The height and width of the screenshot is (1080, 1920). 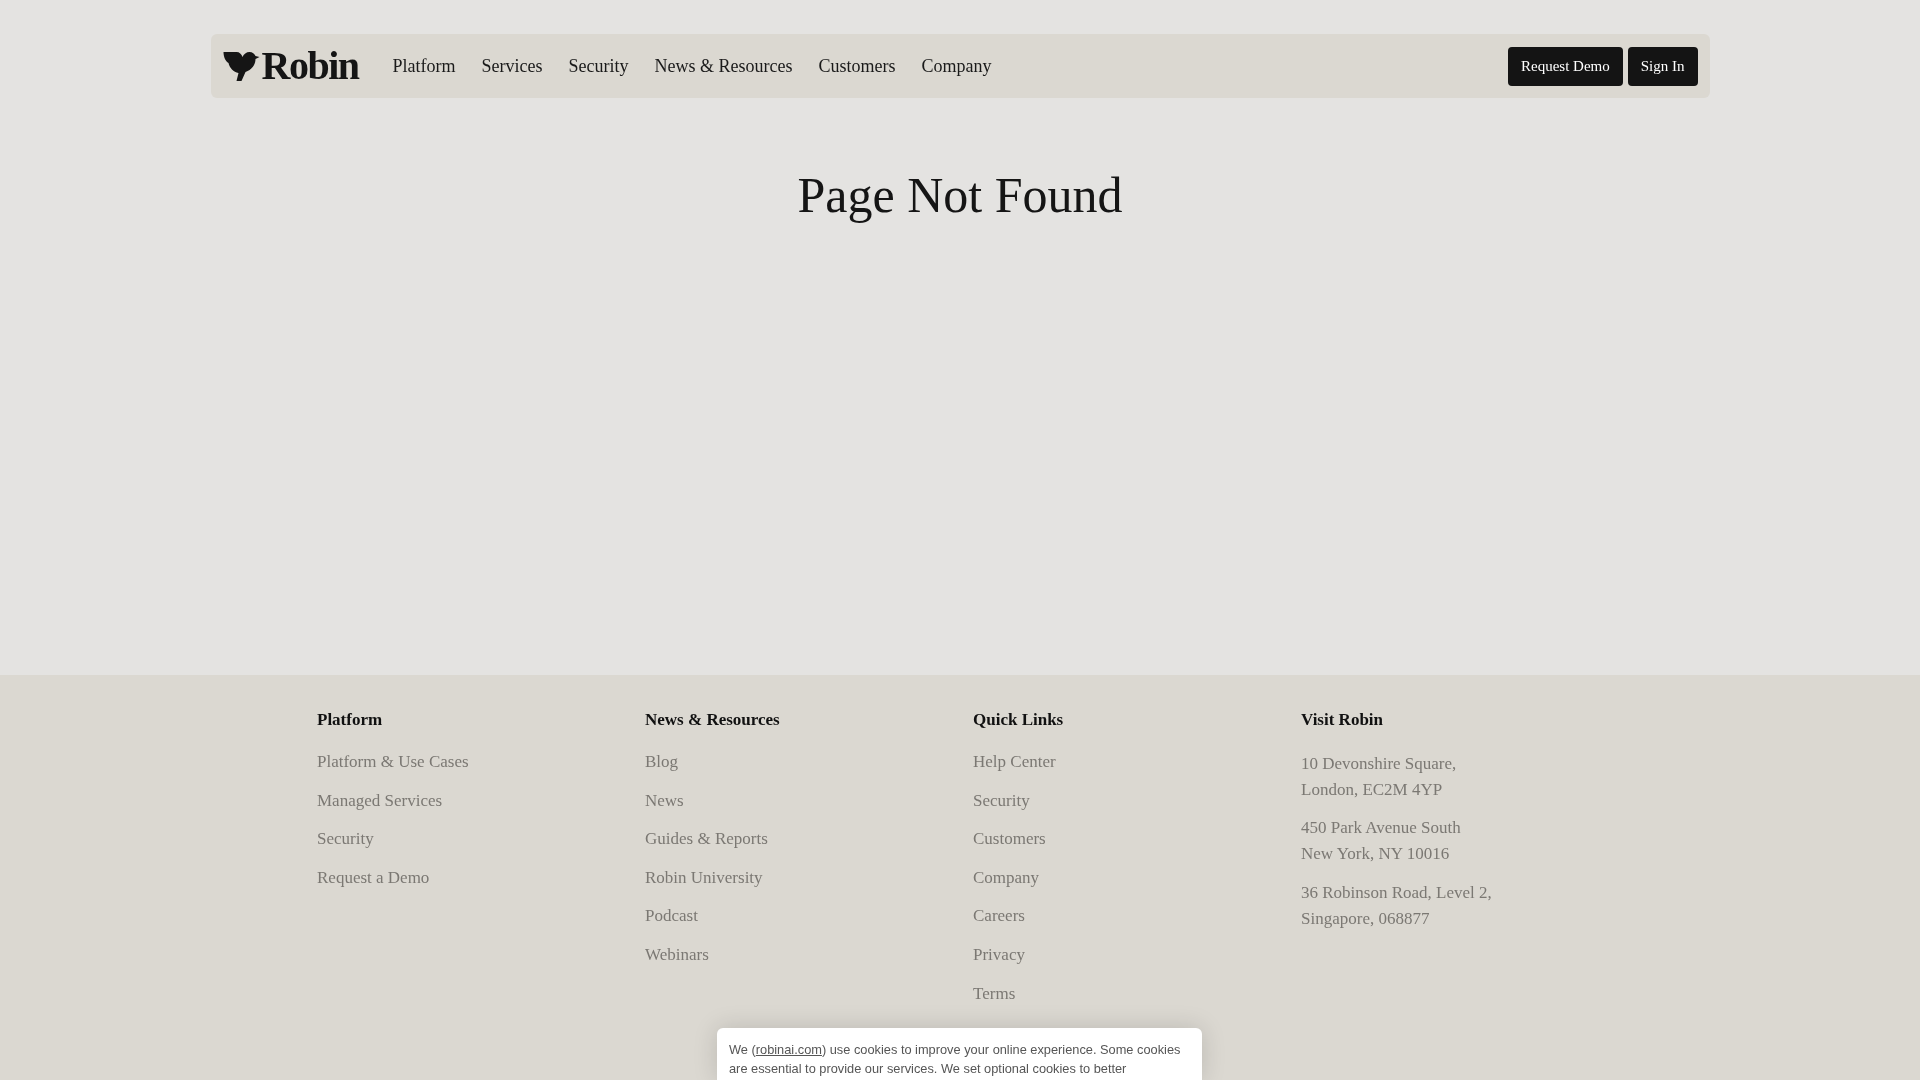 I want to click on footer-link: Privacy, so click(x=999, y=955).